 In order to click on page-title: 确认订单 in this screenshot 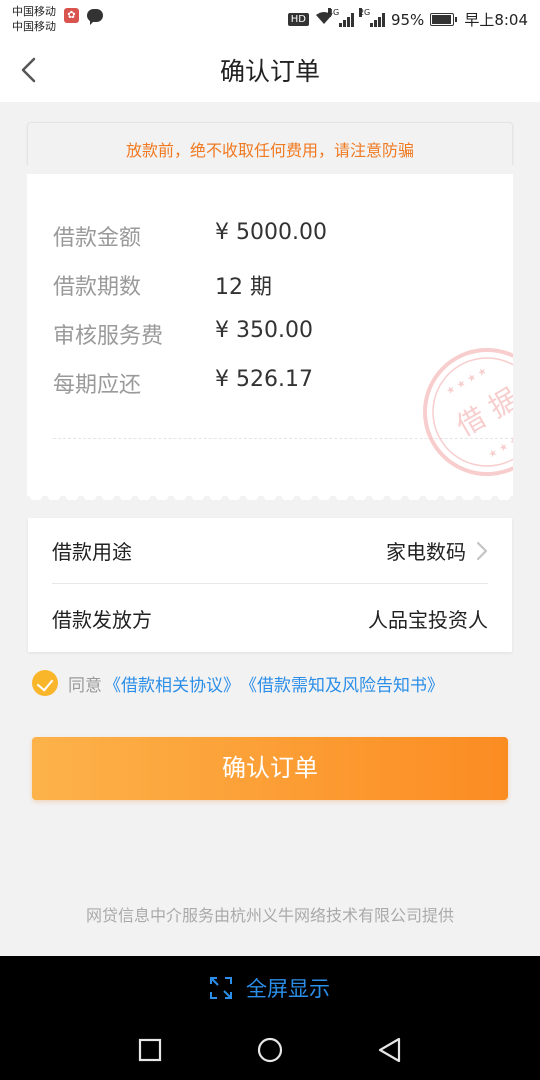, I will do `click(269, 71)`.